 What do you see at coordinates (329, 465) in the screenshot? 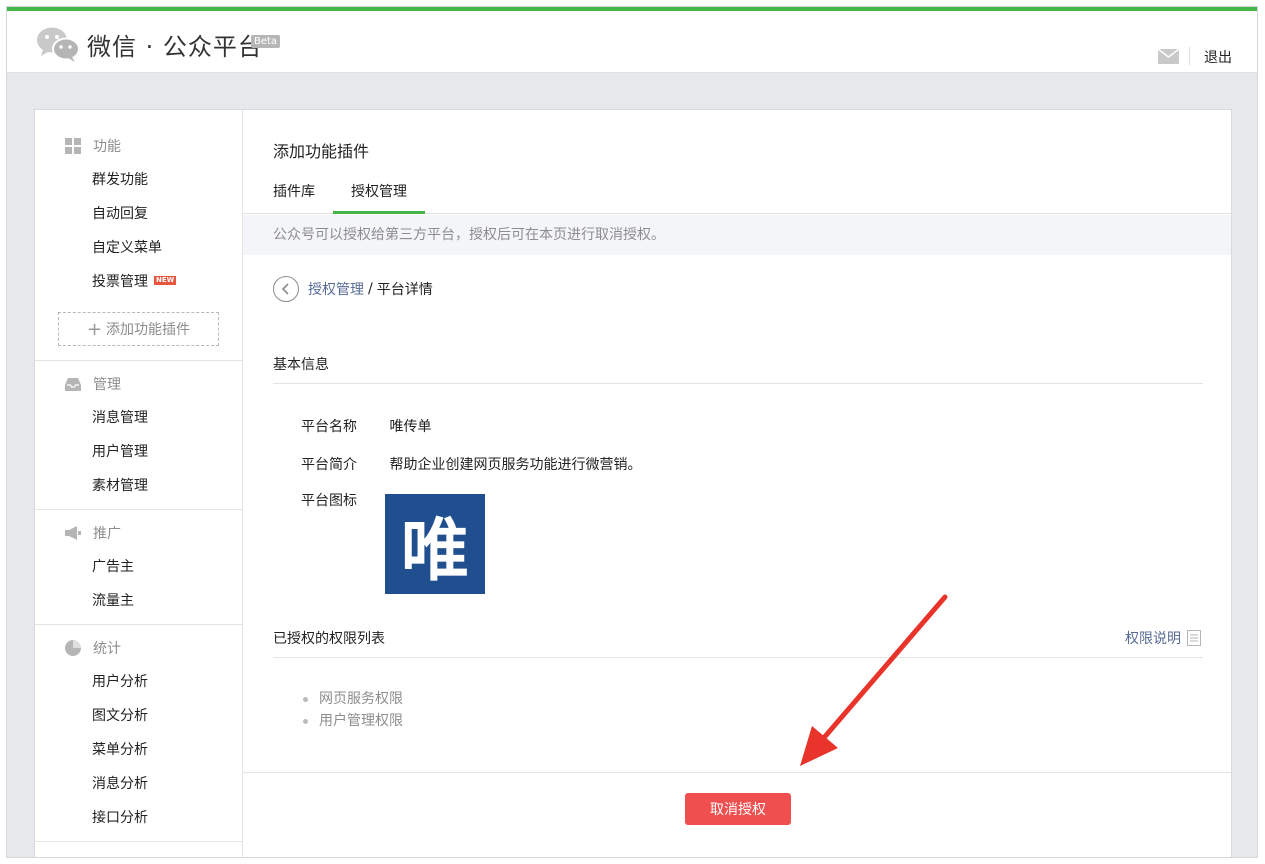
I see `platform-desc-label: 平台简介` at bounding box center [329, 465].